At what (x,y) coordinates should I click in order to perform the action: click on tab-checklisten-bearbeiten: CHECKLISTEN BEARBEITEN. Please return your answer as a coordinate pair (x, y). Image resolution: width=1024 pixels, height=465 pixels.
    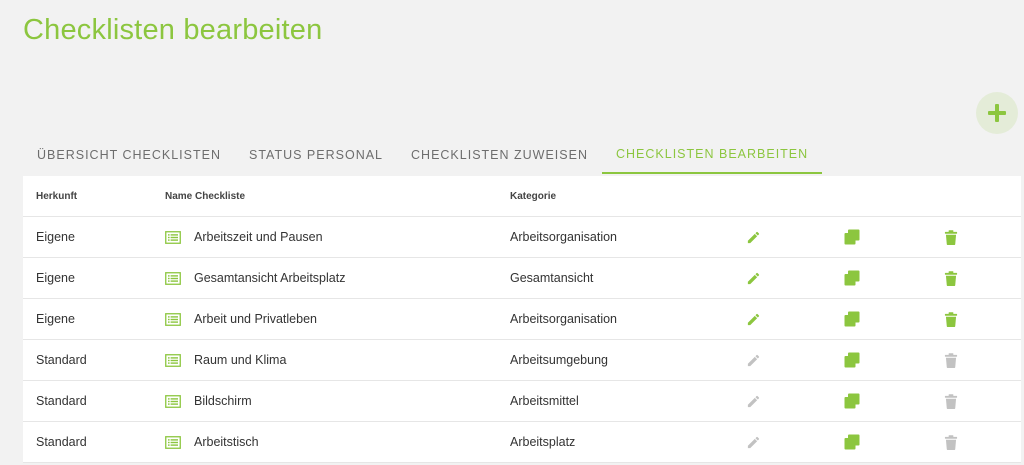
    Looking at the image, I should click on (712, 155).